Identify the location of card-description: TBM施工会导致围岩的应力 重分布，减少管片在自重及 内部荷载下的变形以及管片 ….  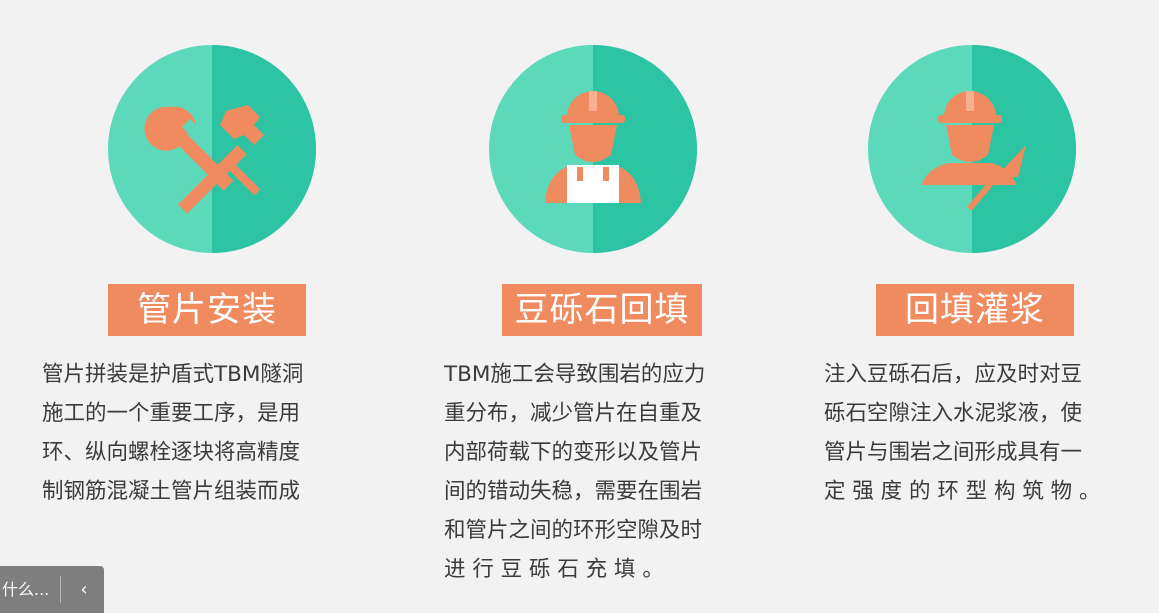
(575, 472).